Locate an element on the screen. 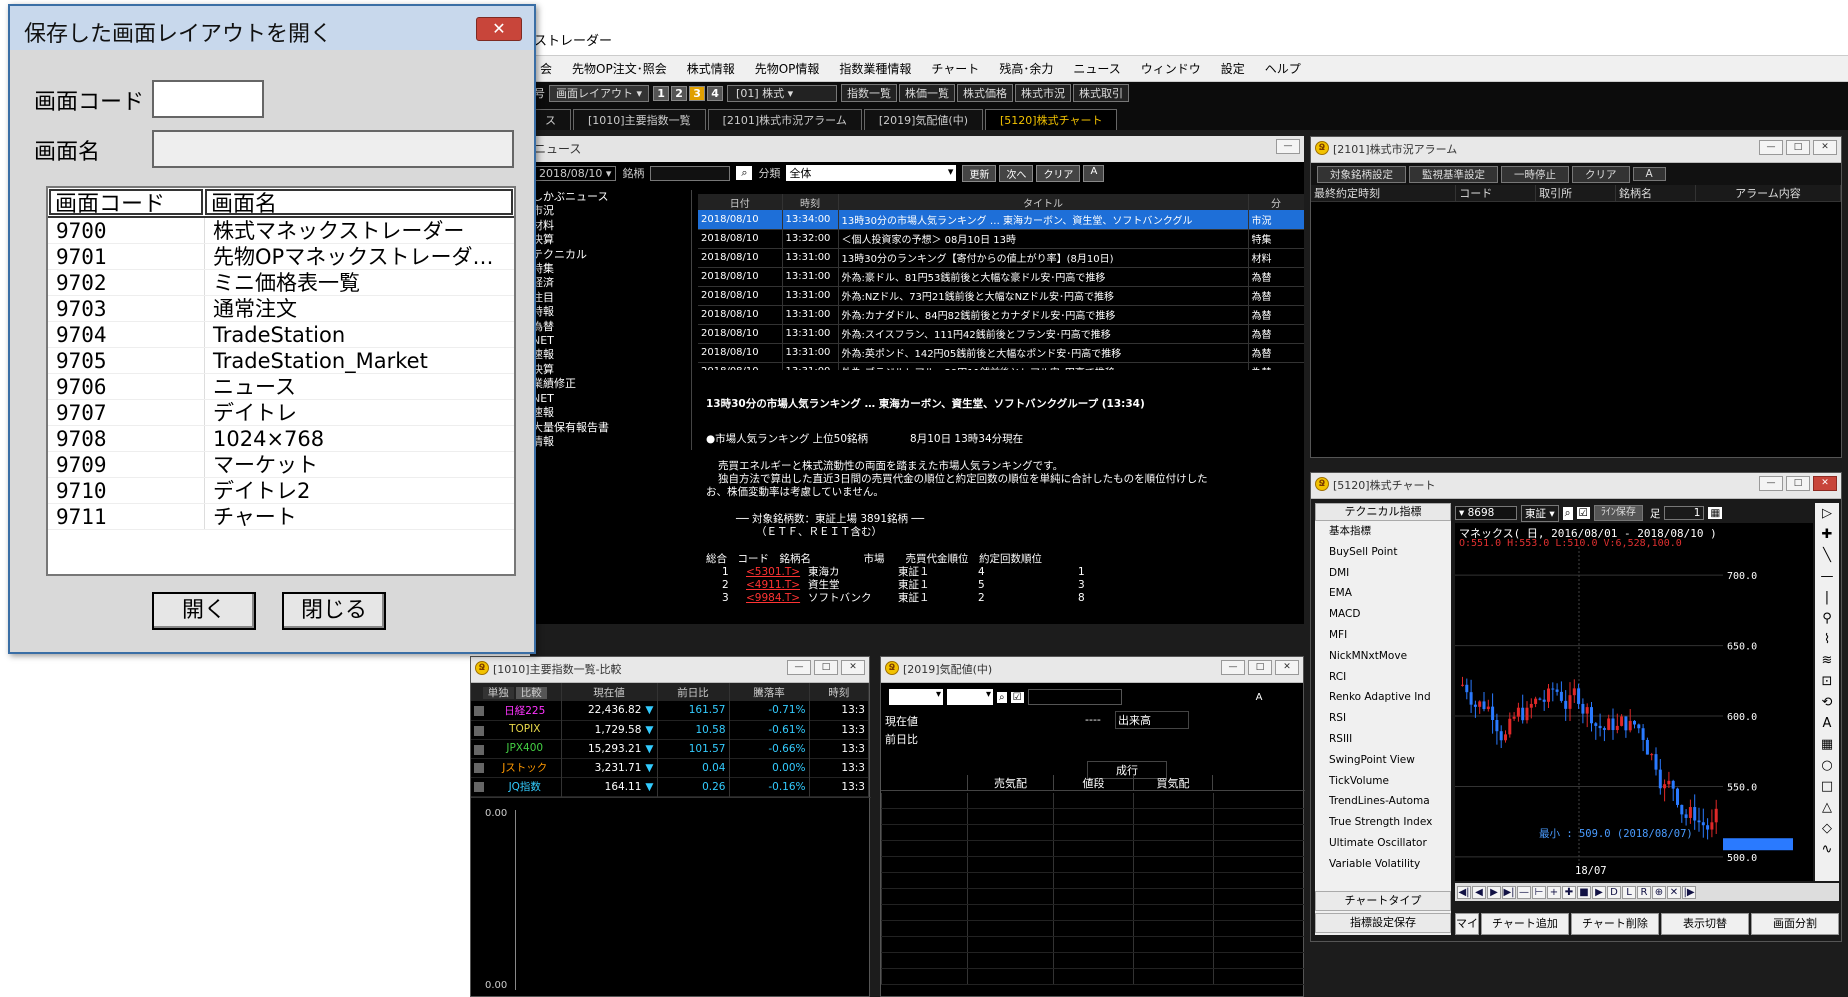 This screenshot has height=997, width=1848. open-button: 開く is located at coordinates (204, 611).